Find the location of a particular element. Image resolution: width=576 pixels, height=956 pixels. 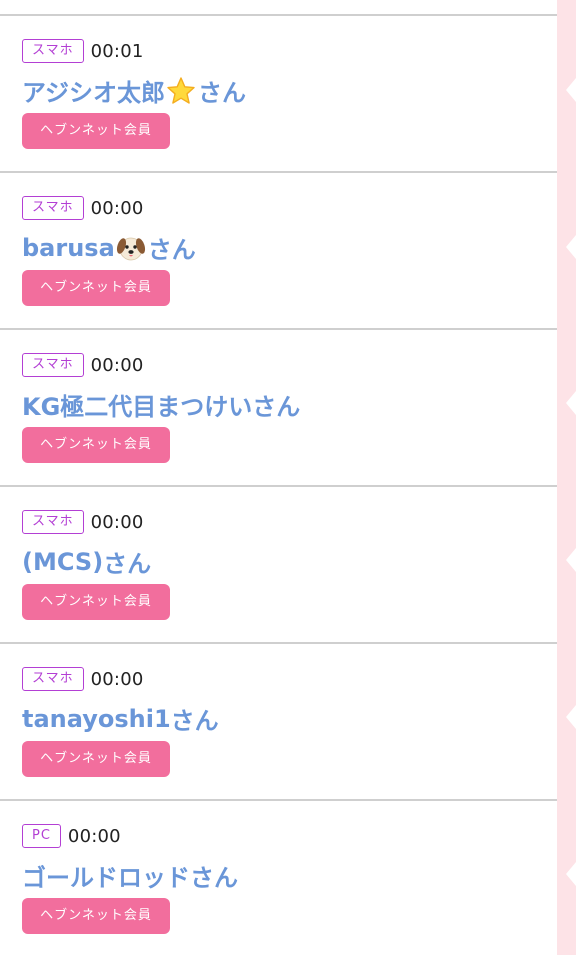

item-meta: PC 00:00 is located at coordinates (71, 836).